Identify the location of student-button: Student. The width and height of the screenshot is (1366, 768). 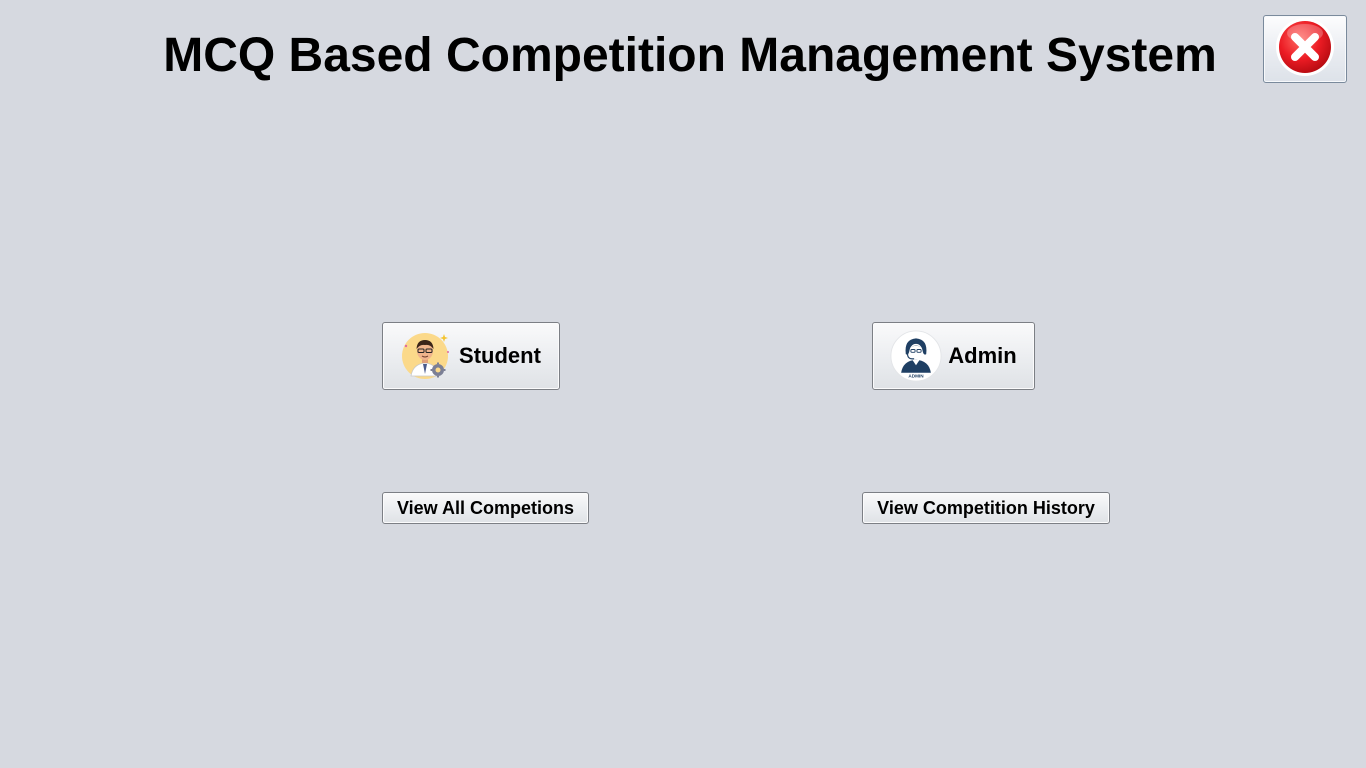
(471, 356).